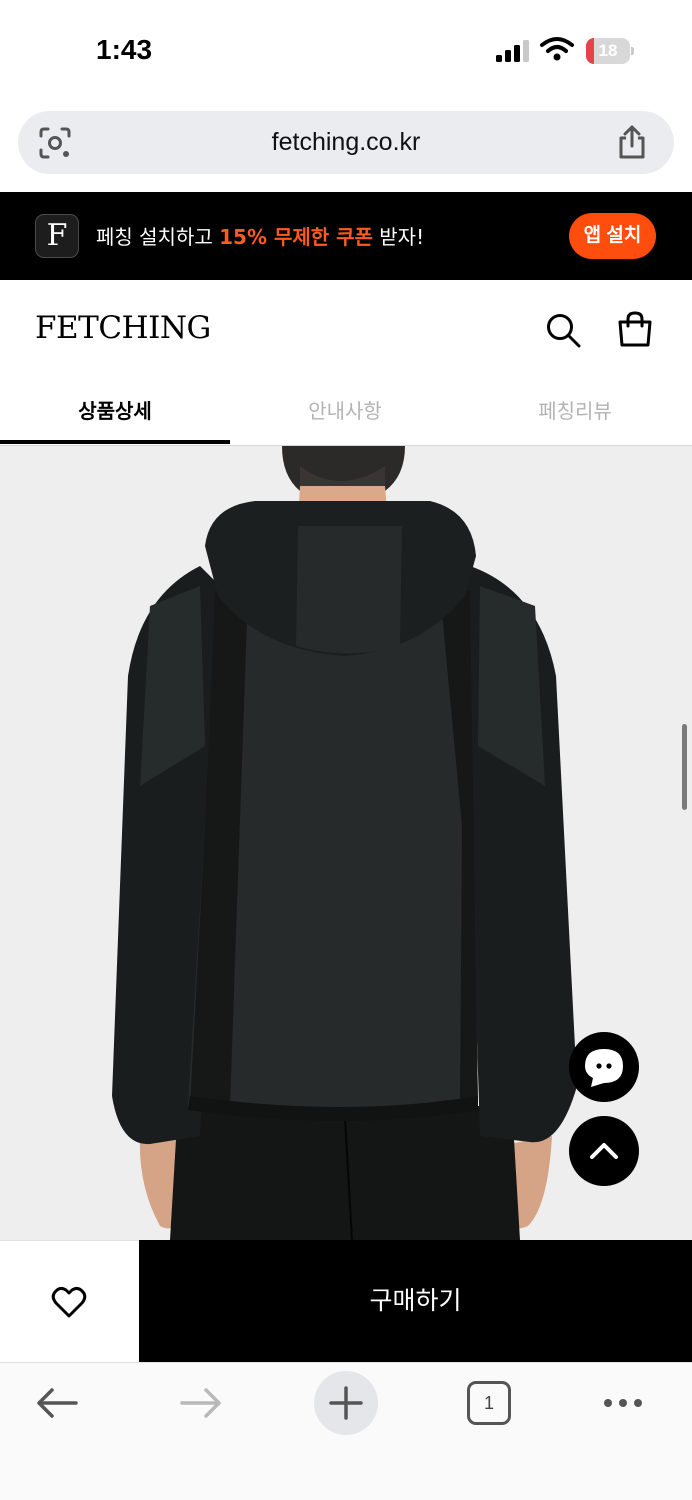 This screenshot has height=1500, width=692. Describe the element at coordinates (612, 236) in the screenshot. I see `app-install-button: 앱 설치` at that location.